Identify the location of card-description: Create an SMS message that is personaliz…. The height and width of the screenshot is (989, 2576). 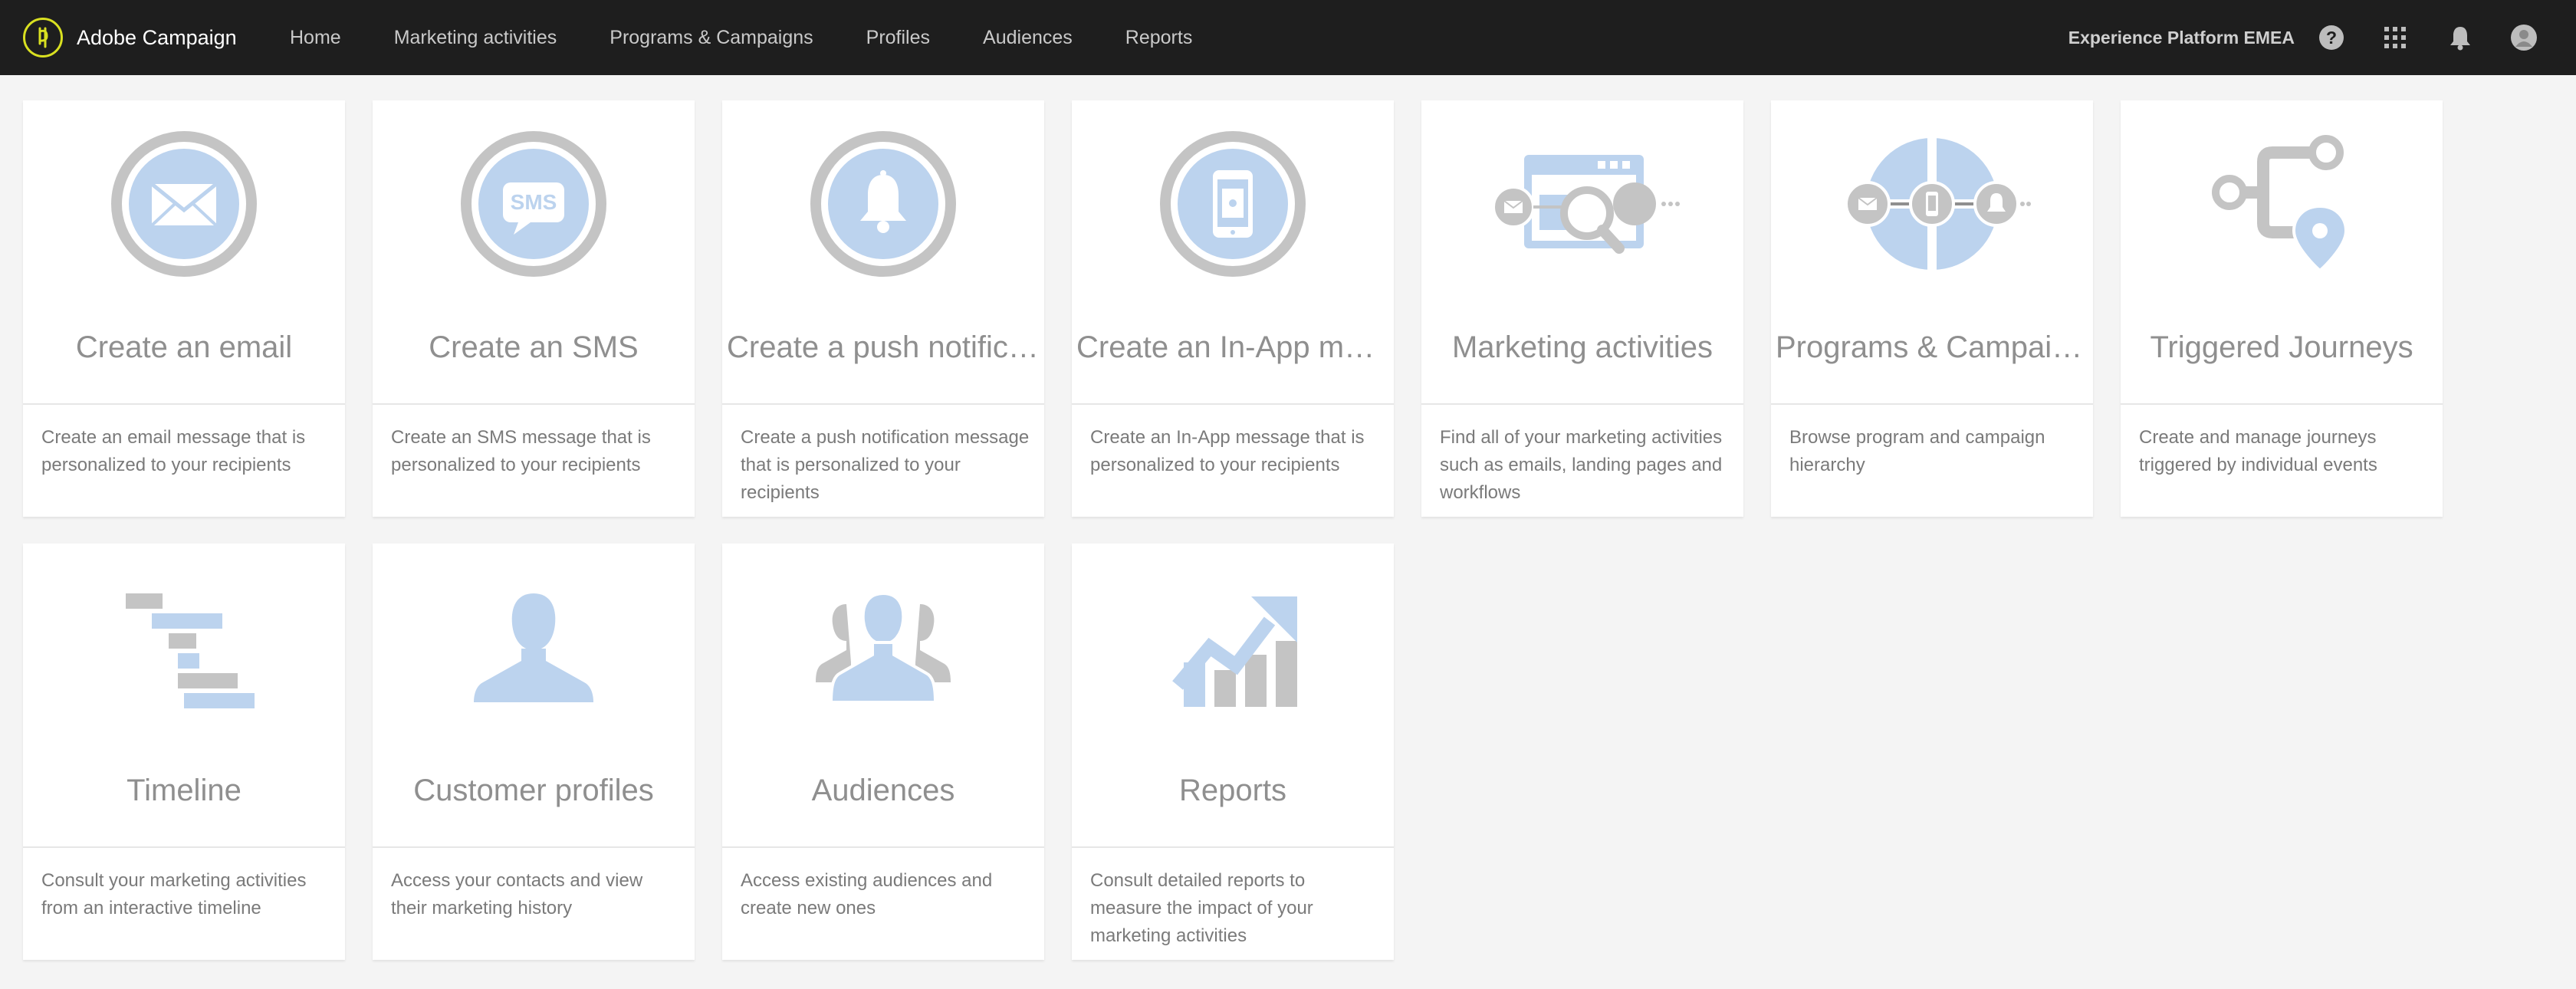
(521, 451).